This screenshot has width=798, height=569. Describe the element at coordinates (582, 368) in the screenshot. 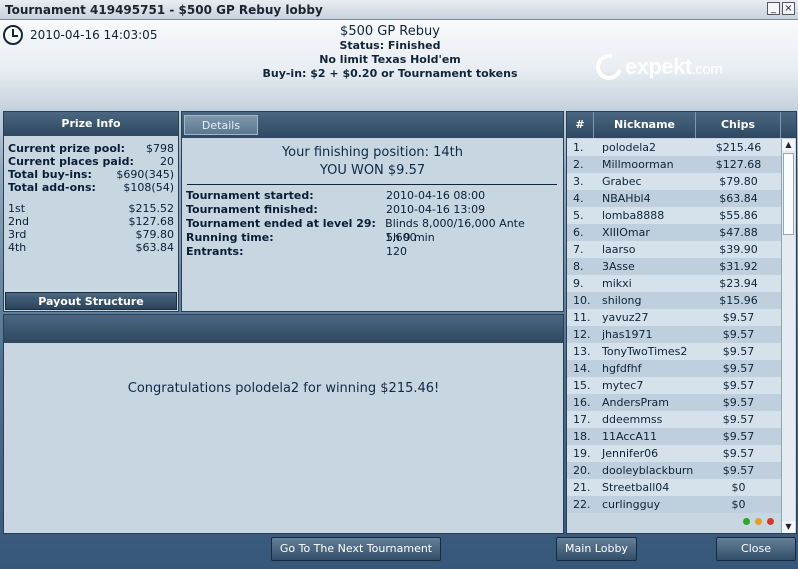

I see `player-rank: 14.` at that location.